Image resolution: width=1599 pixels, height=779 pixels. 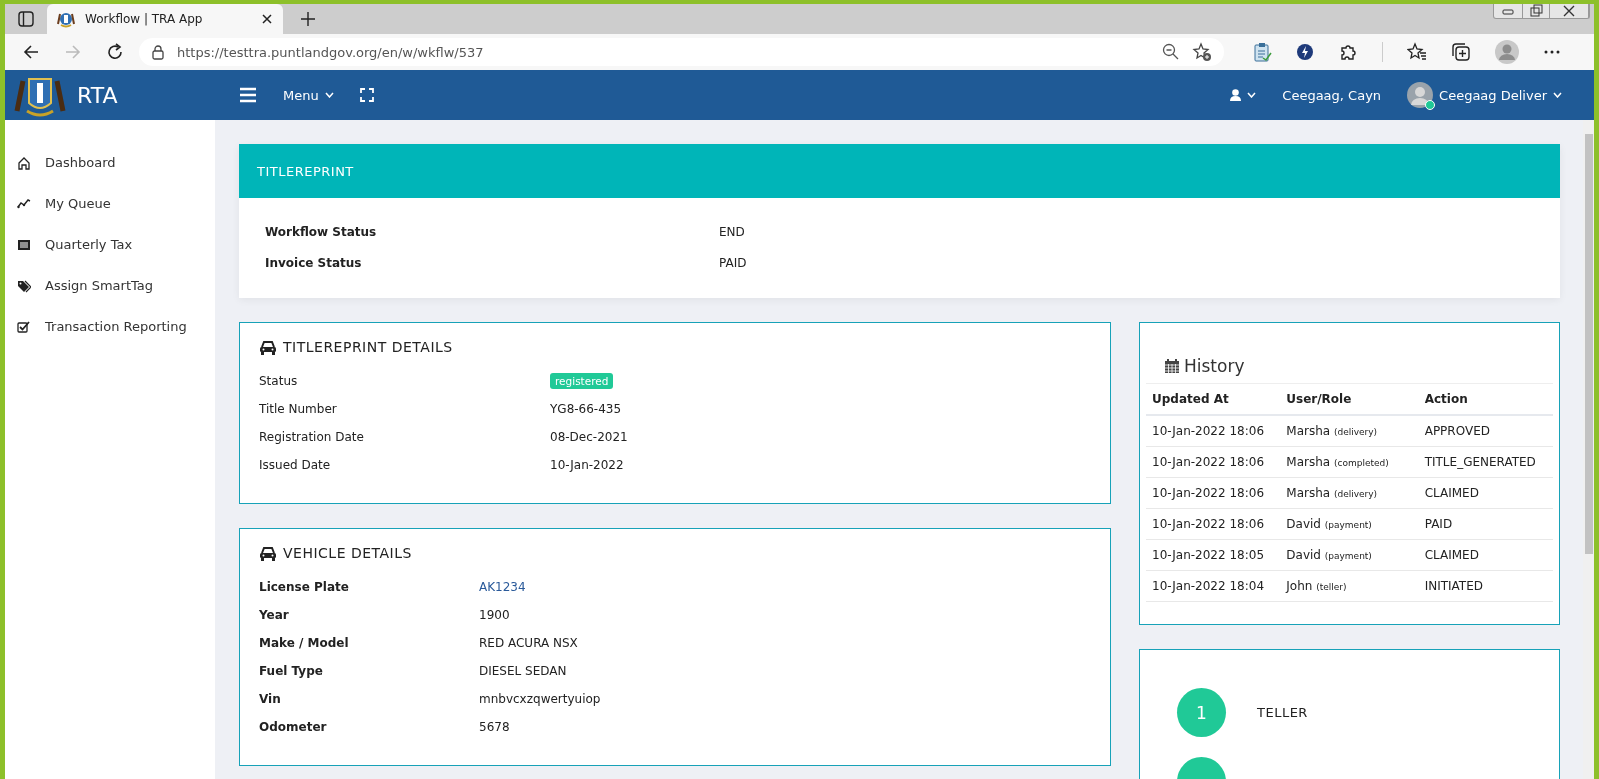 What do you see at coordinates (1485, 586) in the screenshot?
I see `table-cell: INITIATED` at bounding box center [1485, 586].